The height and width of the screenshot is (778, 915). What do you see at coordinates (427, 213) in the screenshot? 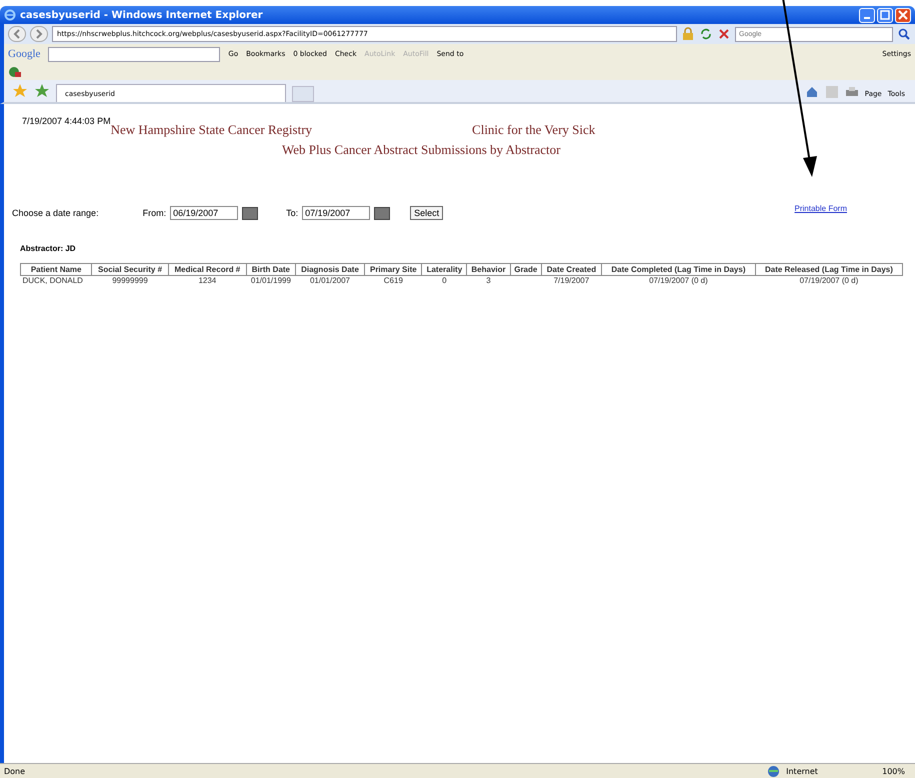
I see `select-button: Select` at bounding box center [427, 213].